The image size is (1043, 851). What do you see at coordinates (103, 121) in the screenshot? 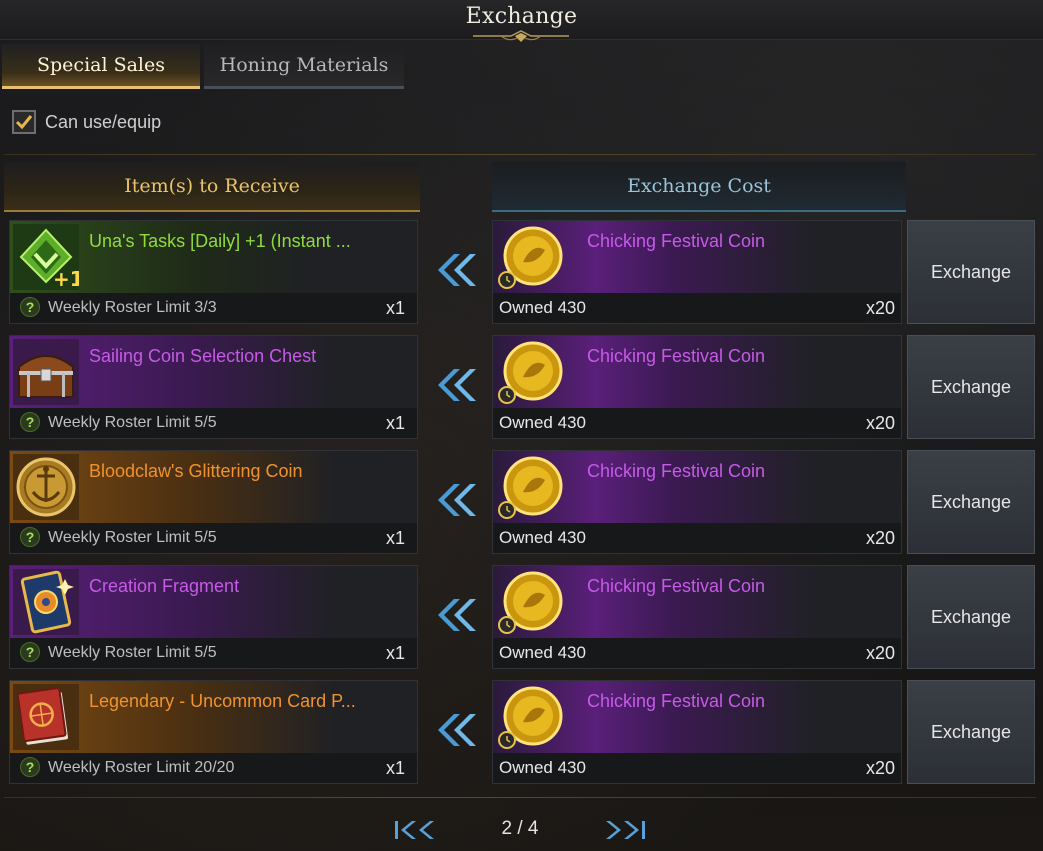
I see `can-use-label: Can use/equip` at bounding box center [103, 121].